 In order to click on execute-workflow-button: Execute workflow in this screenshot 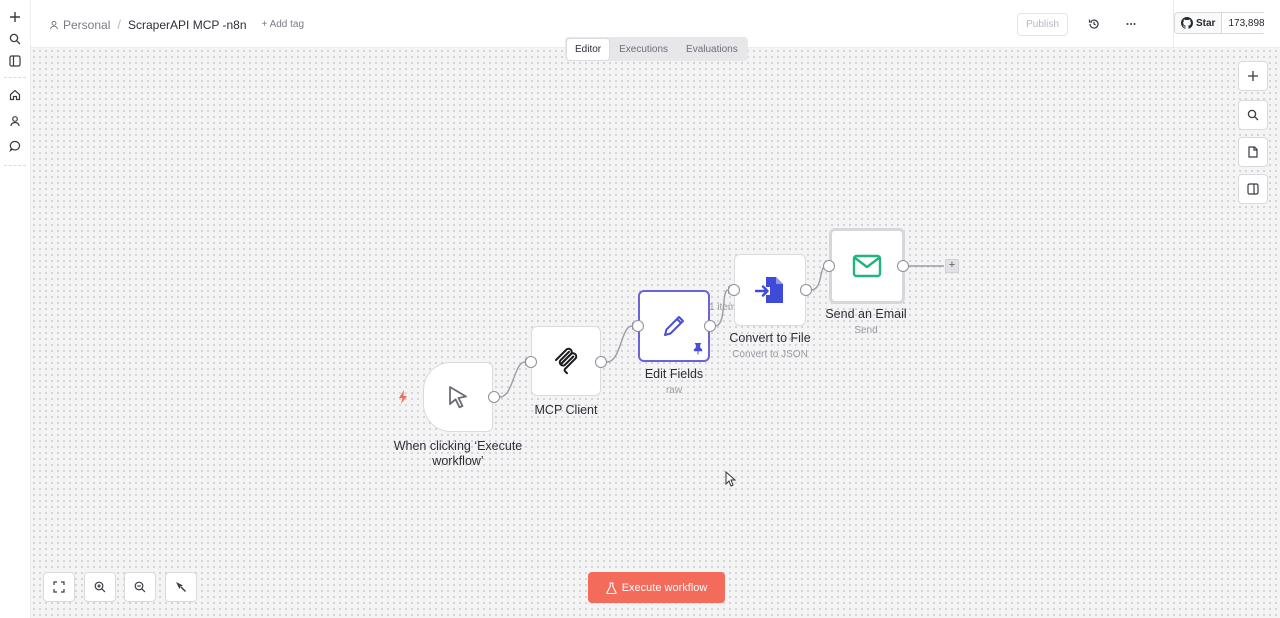, I will do `click(656, 587)`.